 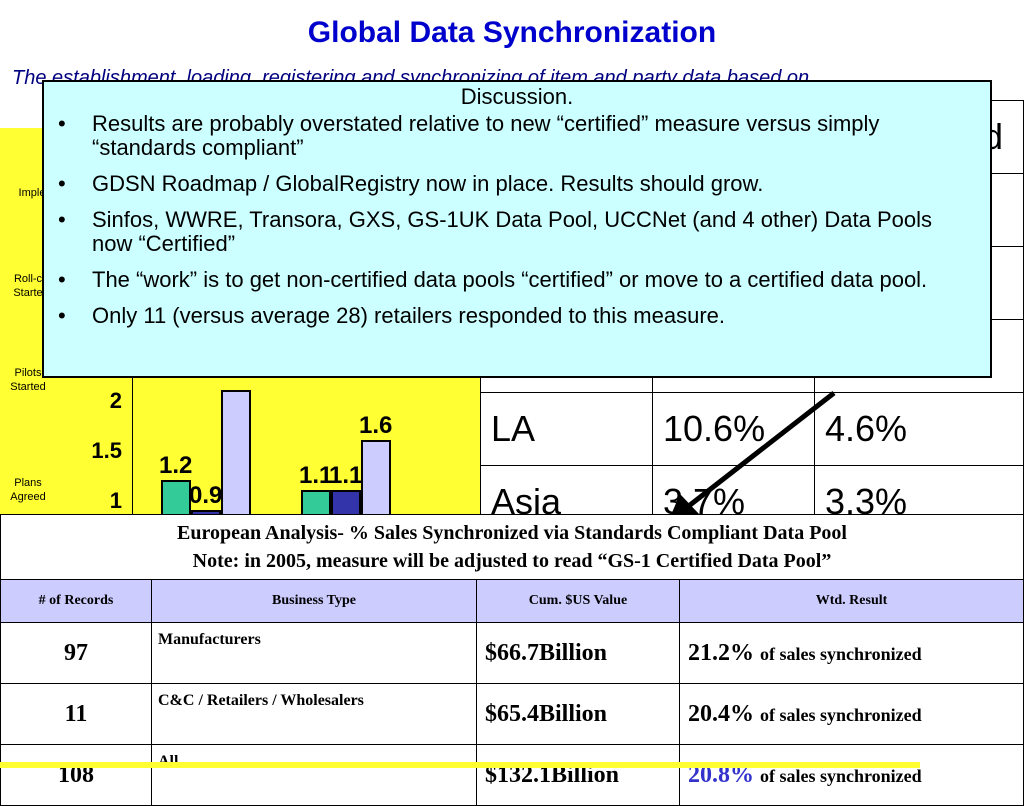 What do you see at coordinates (314, 653) in the screenshot?
I see `business-type-cell: Manufacturers` at bounding box center [314, 653].